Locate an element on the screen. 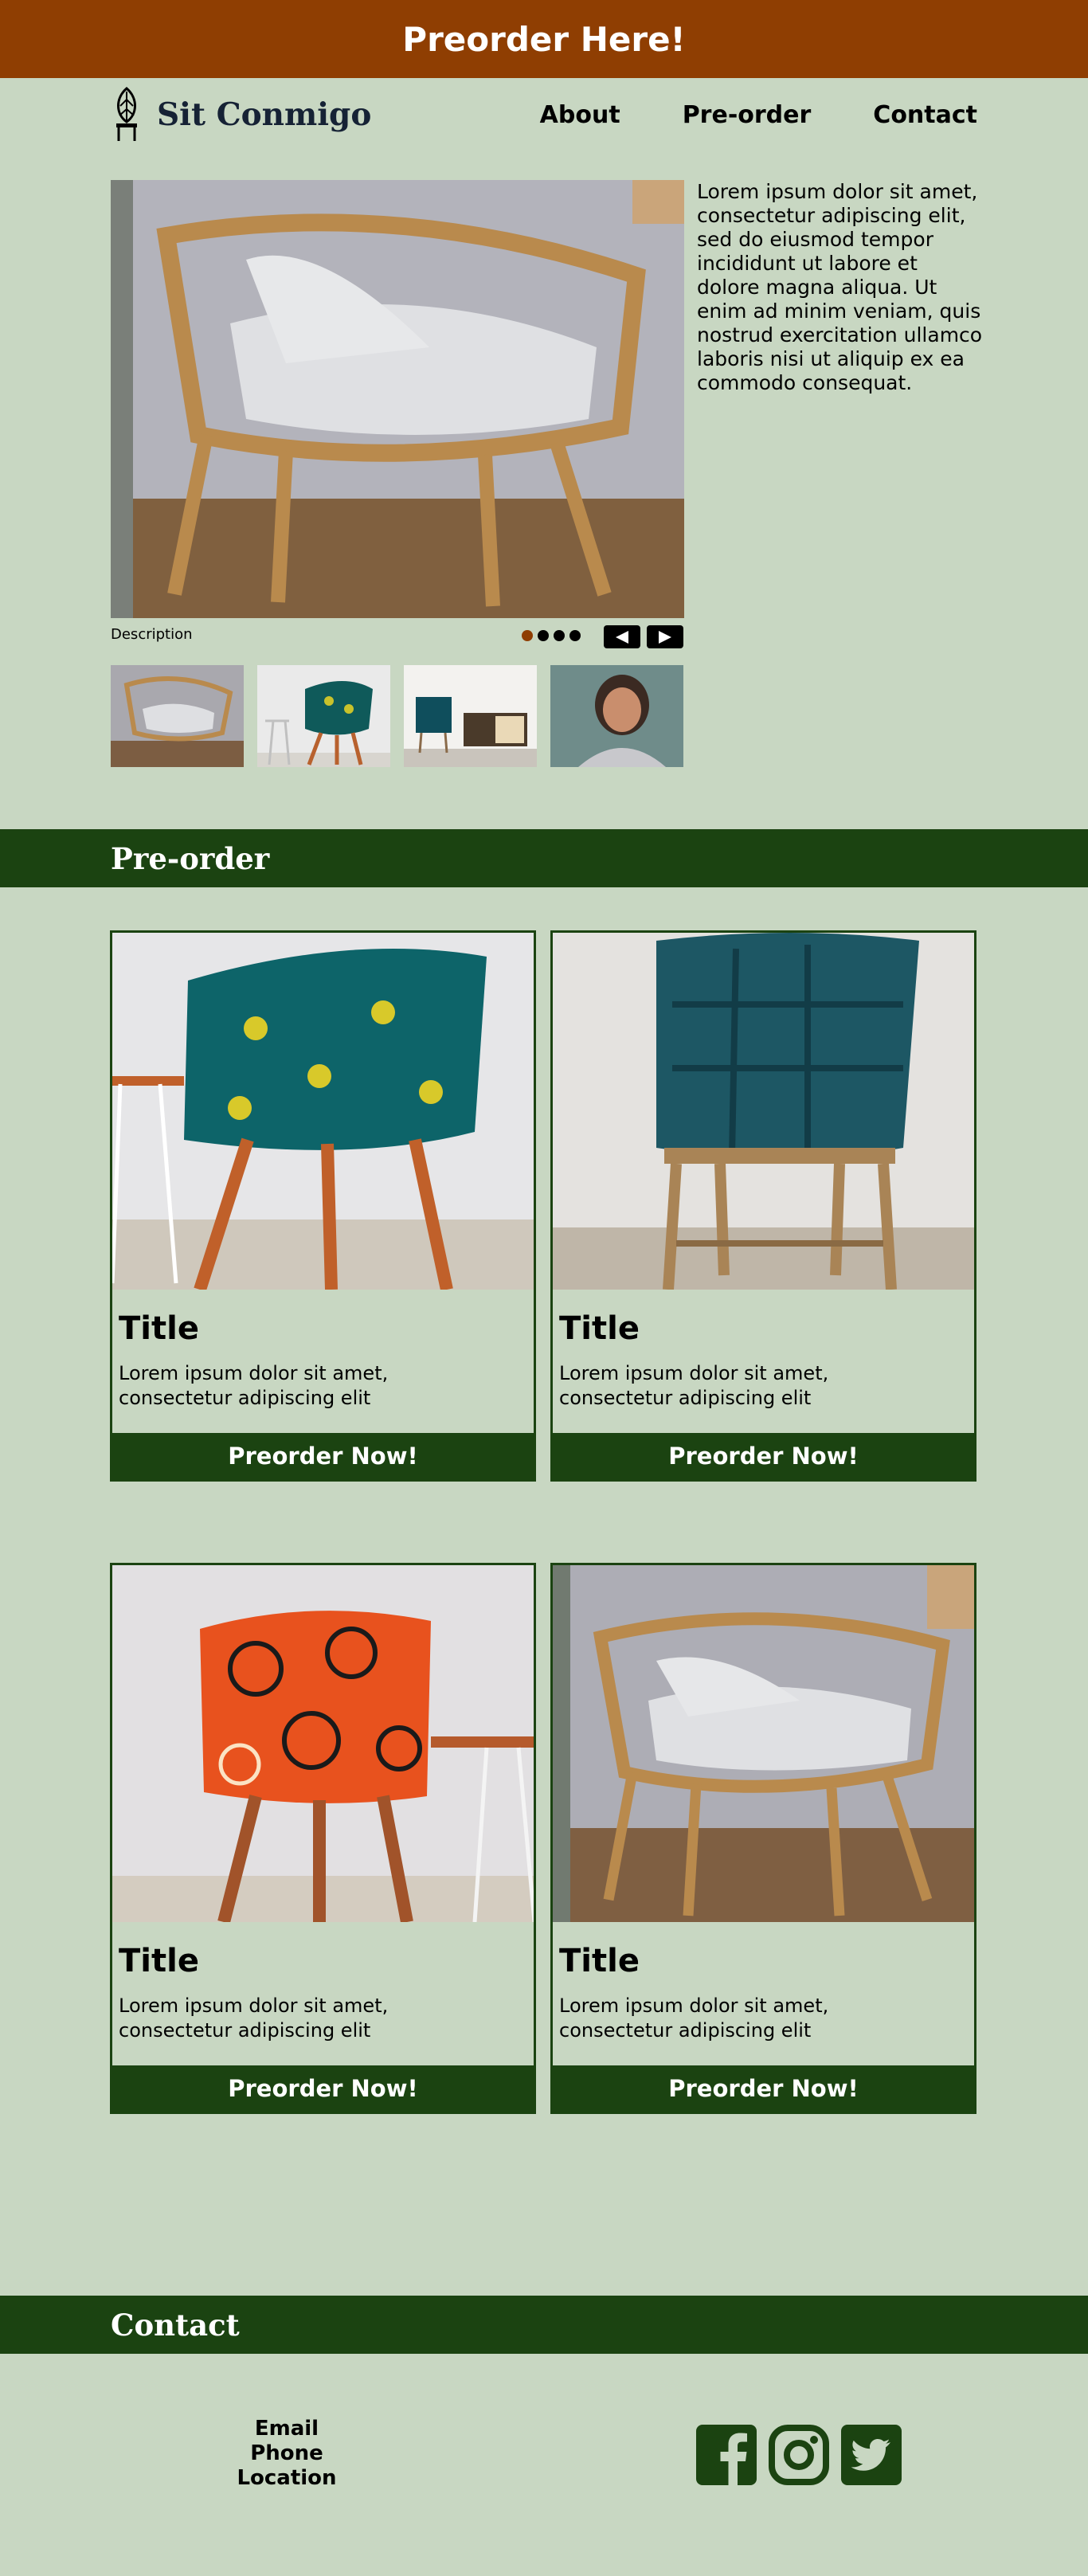  prev-slide-button is located at coordinates (622, 636).